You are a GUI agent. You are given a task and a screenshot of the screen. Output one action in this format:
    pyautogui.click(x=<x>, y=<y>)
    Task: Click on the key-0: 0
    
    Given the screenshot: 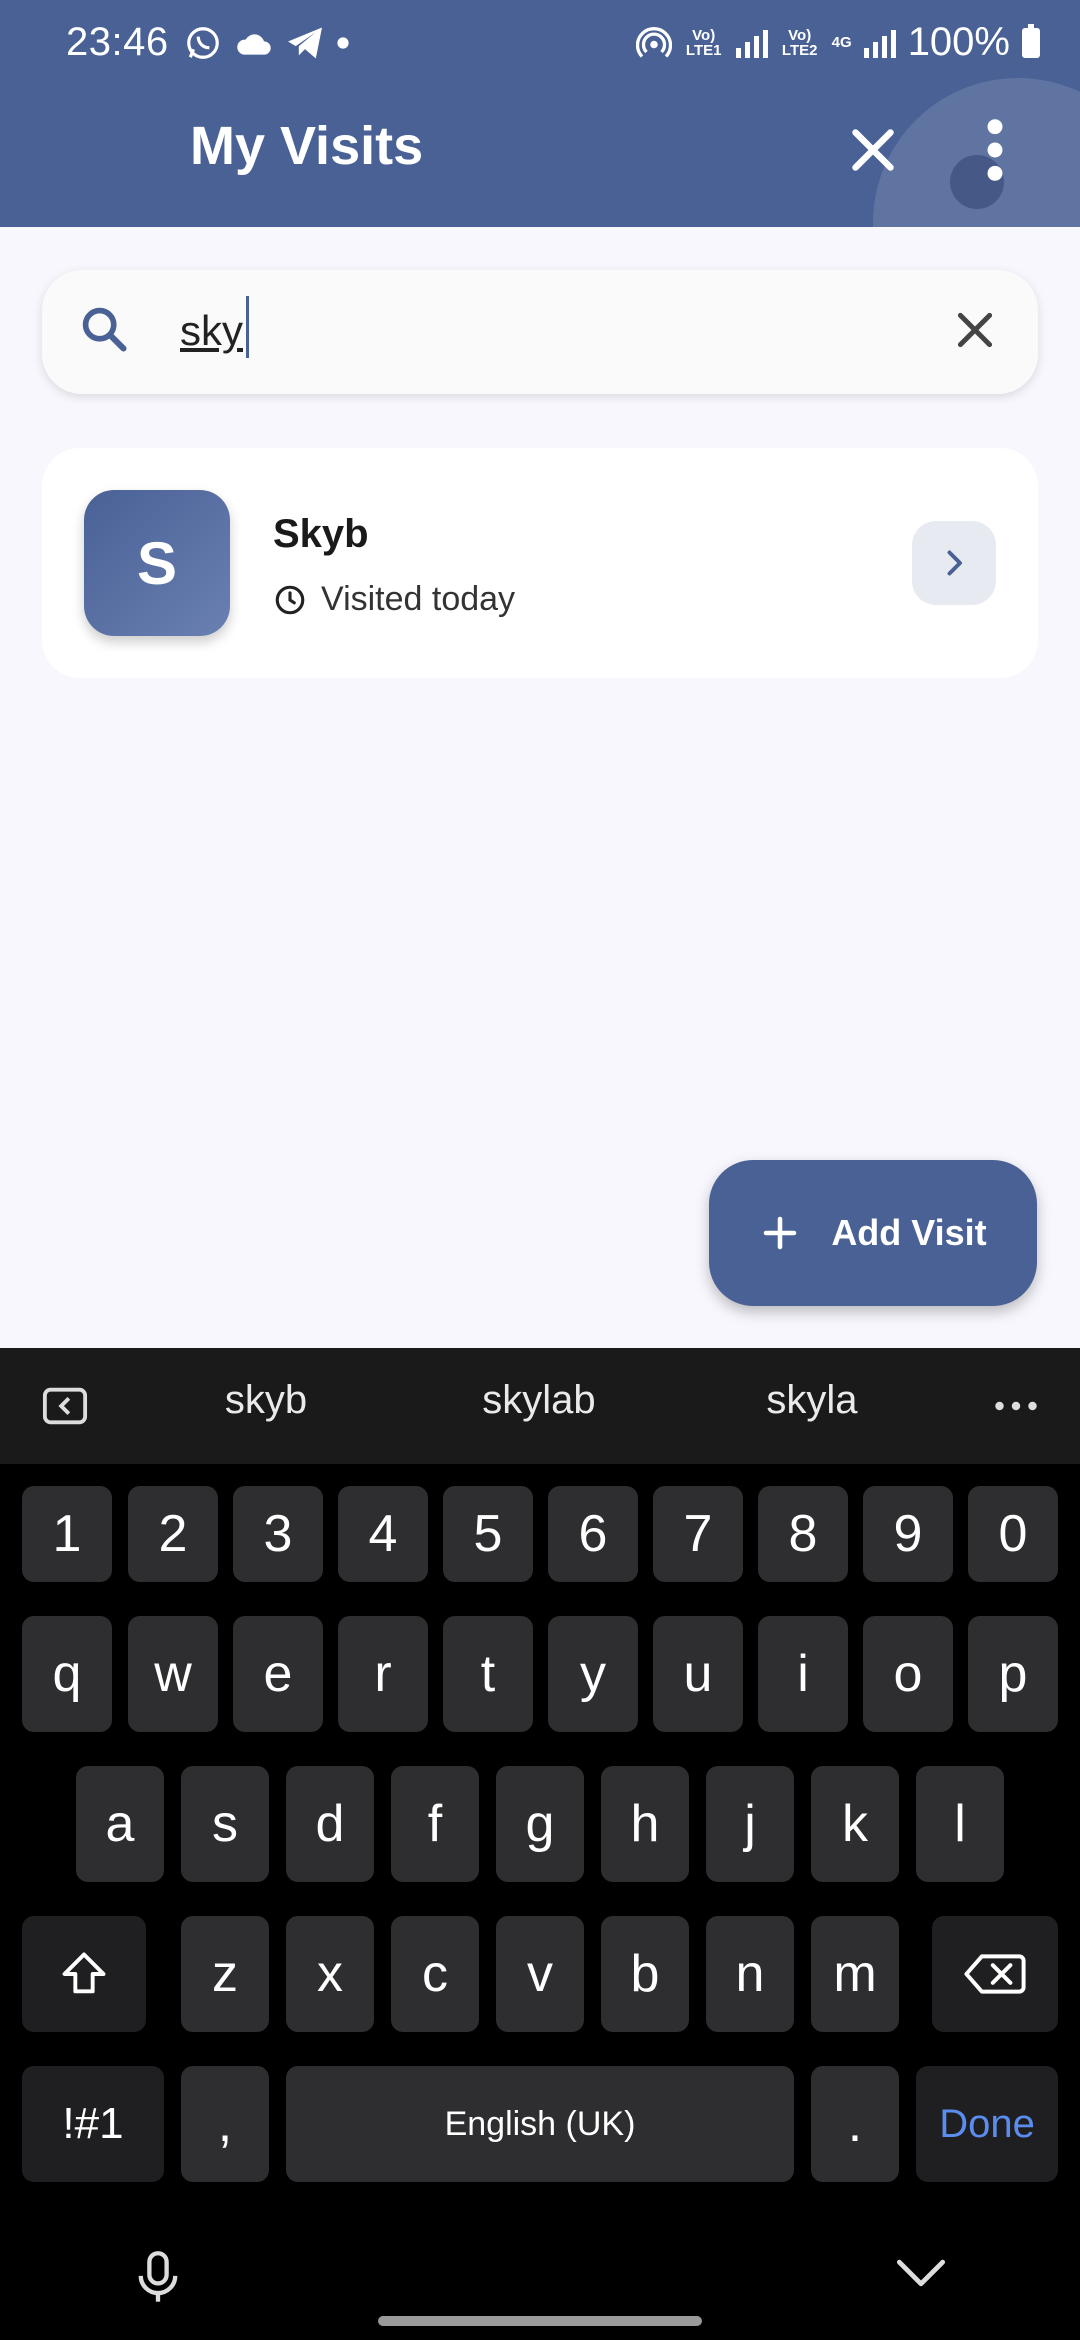 What is the action you would take?
    pyautogui.click(x=1013, y=1534)
    